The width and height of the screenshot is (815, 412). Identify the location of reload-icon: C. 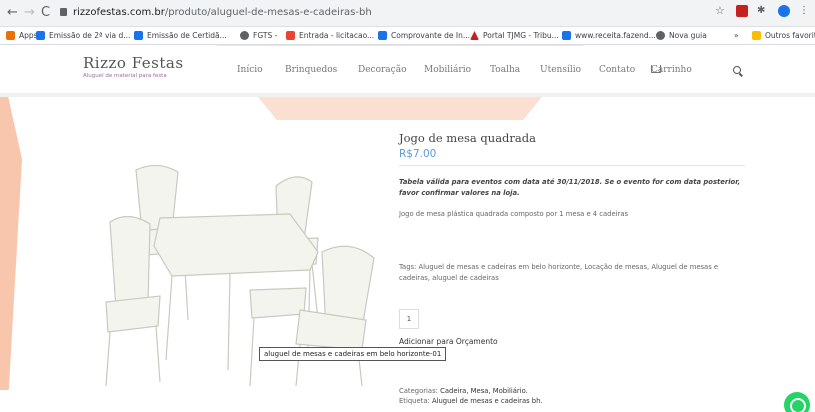
(45, 13).